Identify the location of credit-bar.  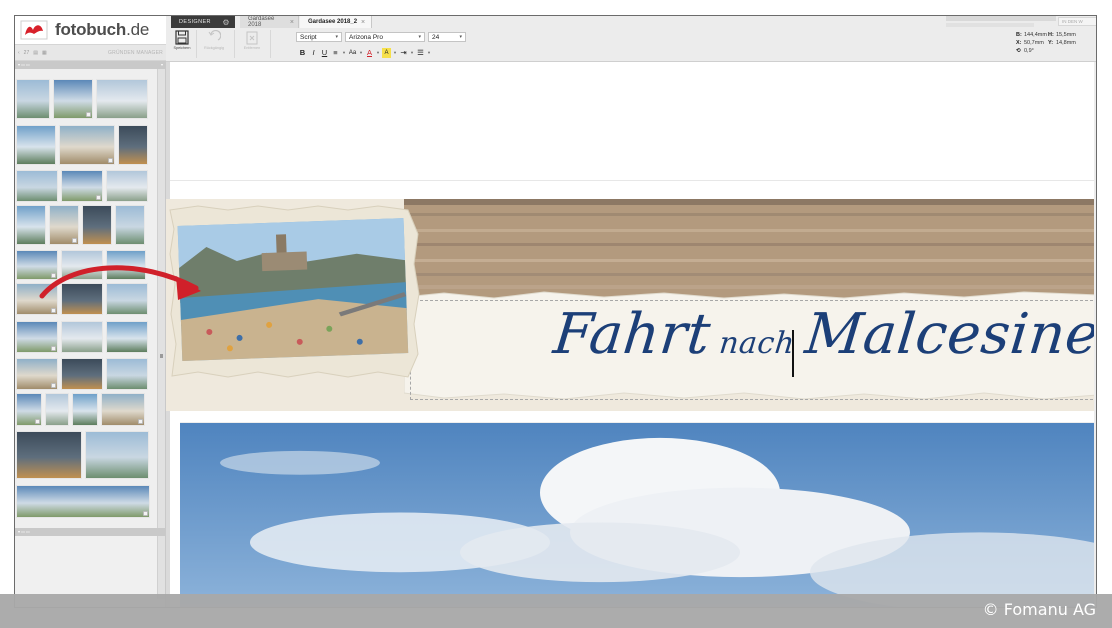
(556, 611).